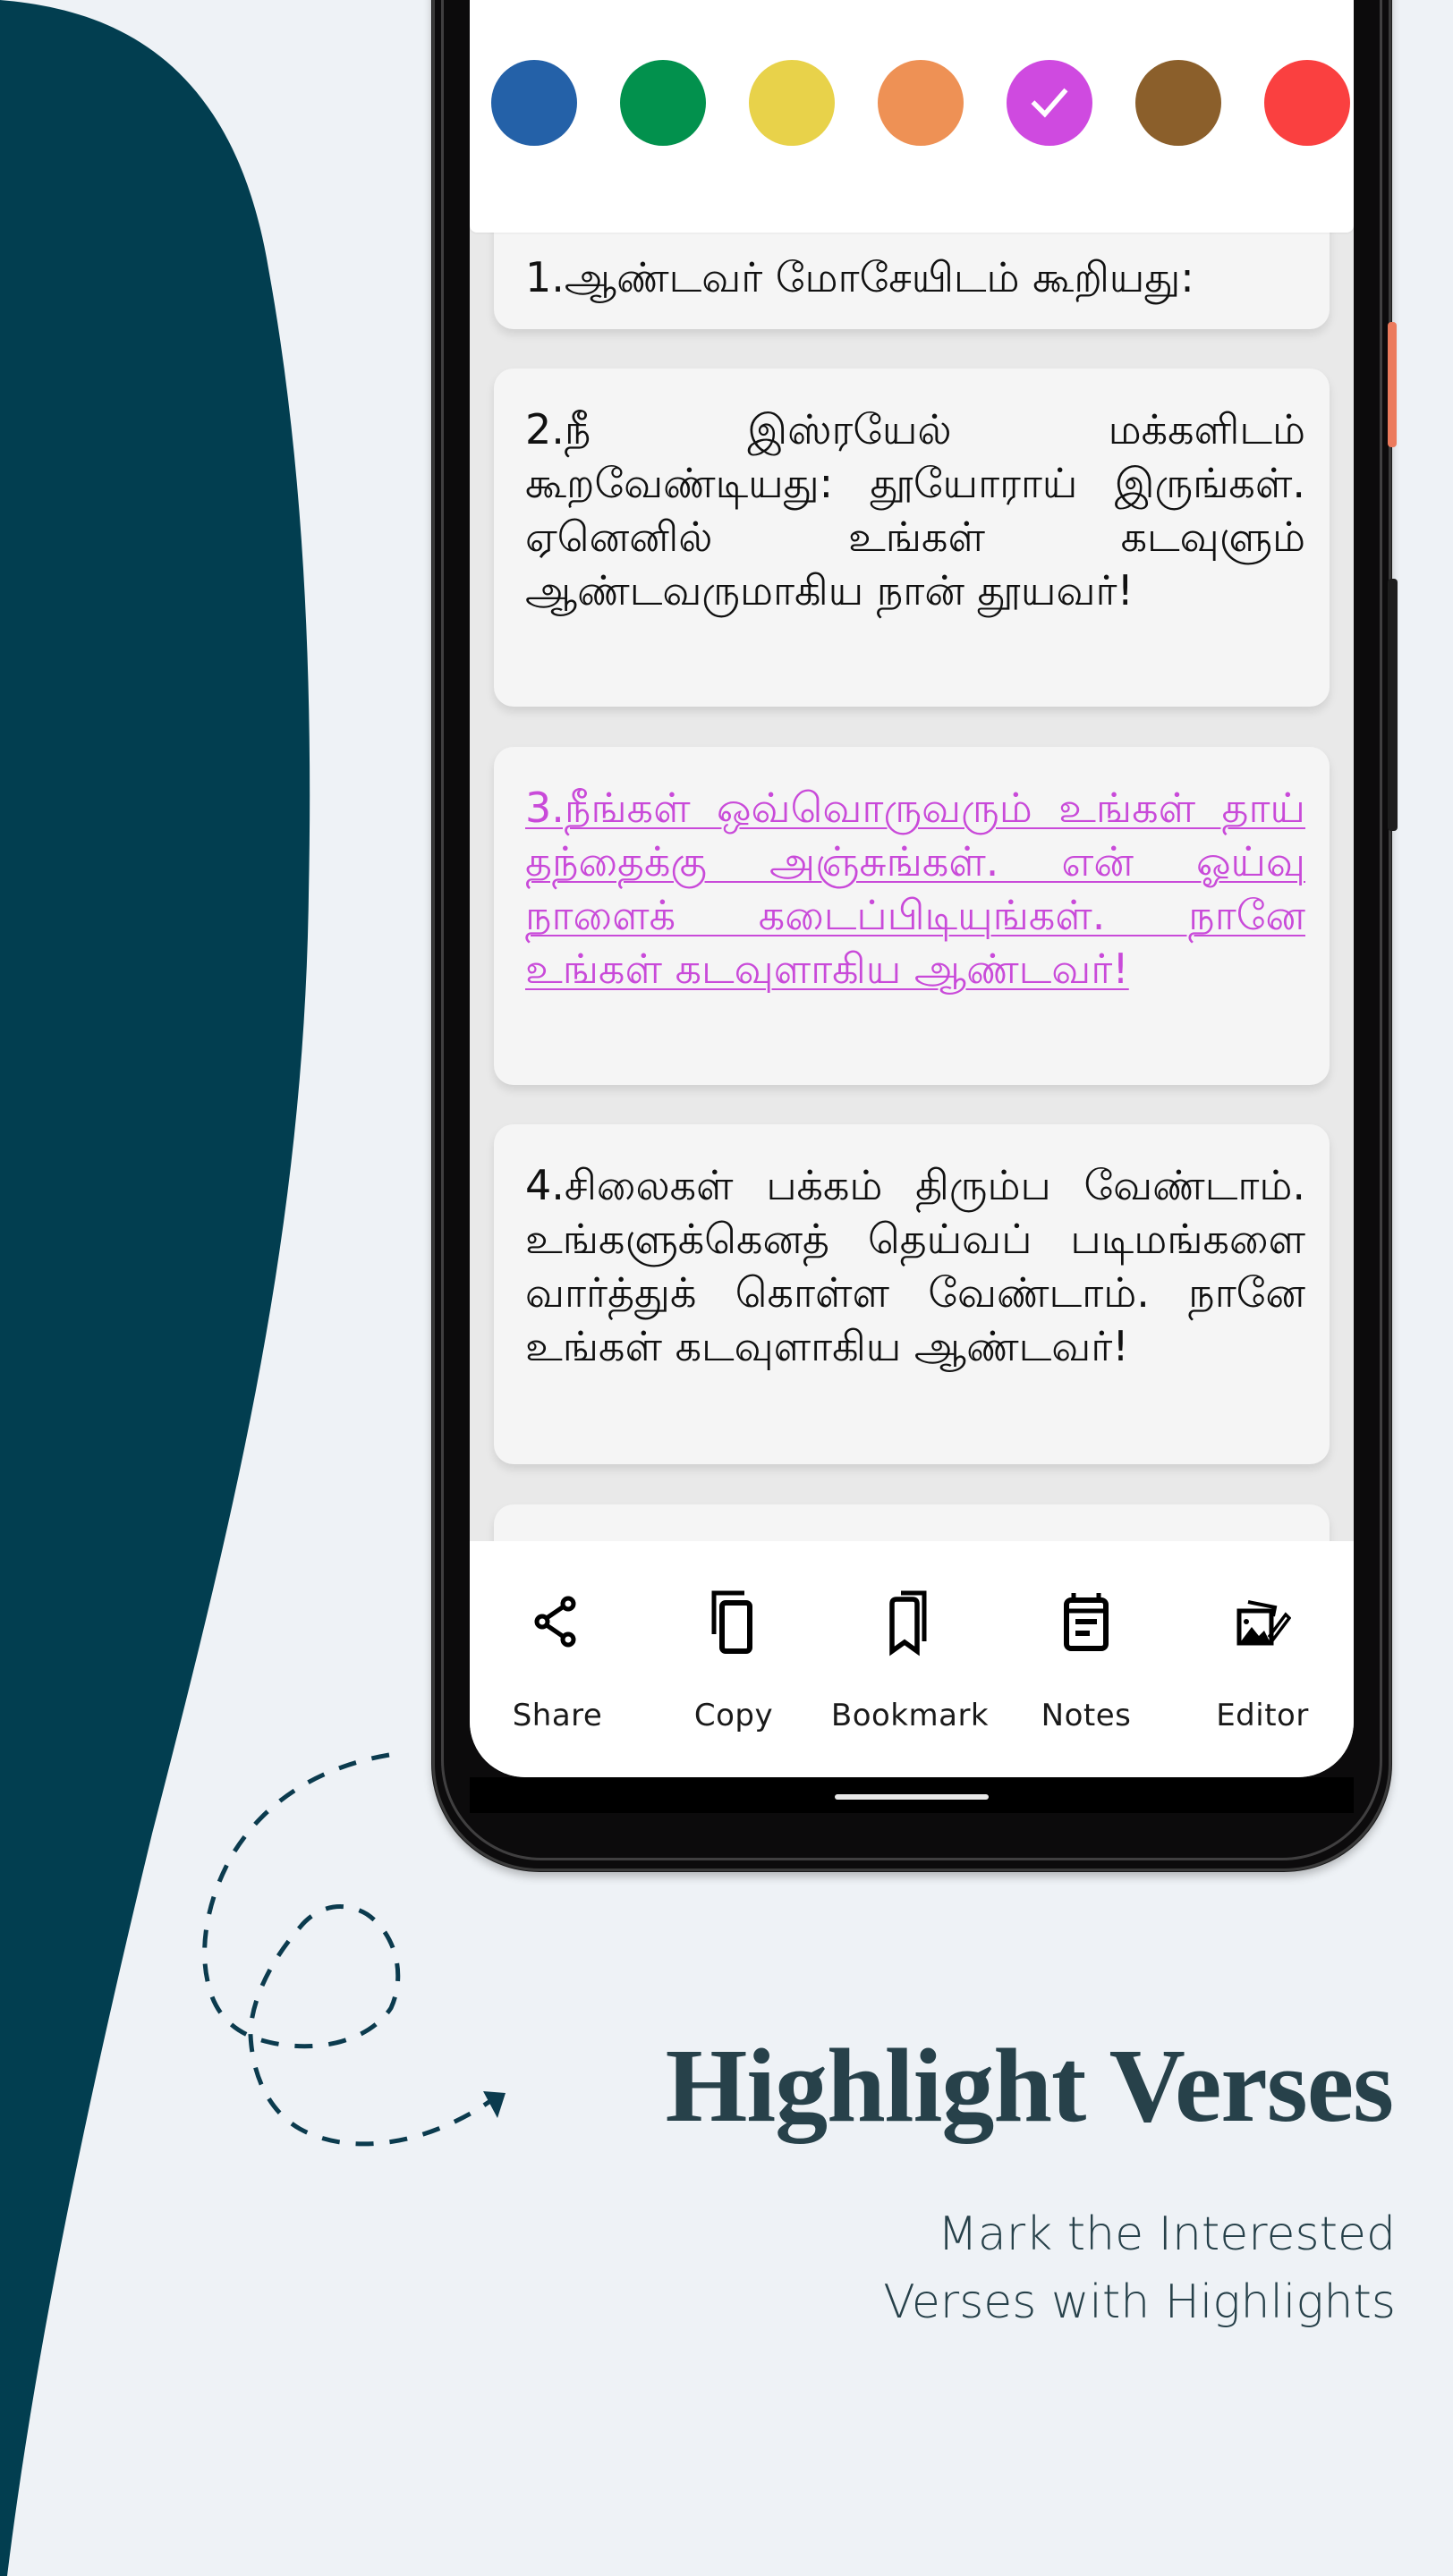 Image resolution: width=1453 pixels, height=2576 pixels. Describe the element at coordinates (1307, 103) in the screenshot. I see `color-swatch-red` at that location.